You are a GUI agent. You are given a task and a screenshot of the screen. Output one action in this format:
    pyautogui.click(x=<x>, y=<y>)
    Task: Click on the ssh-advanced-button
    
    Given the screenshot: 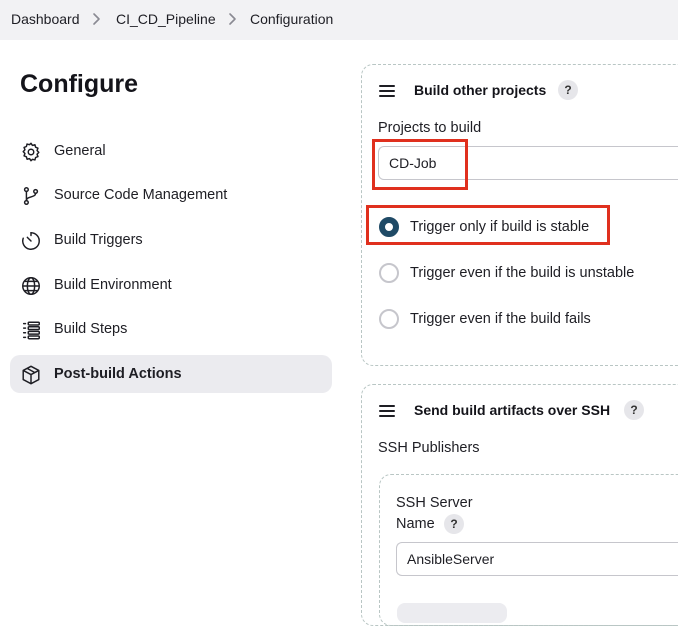 What is the action you would take?
    pyautogui.click(x=452, y=613)
    